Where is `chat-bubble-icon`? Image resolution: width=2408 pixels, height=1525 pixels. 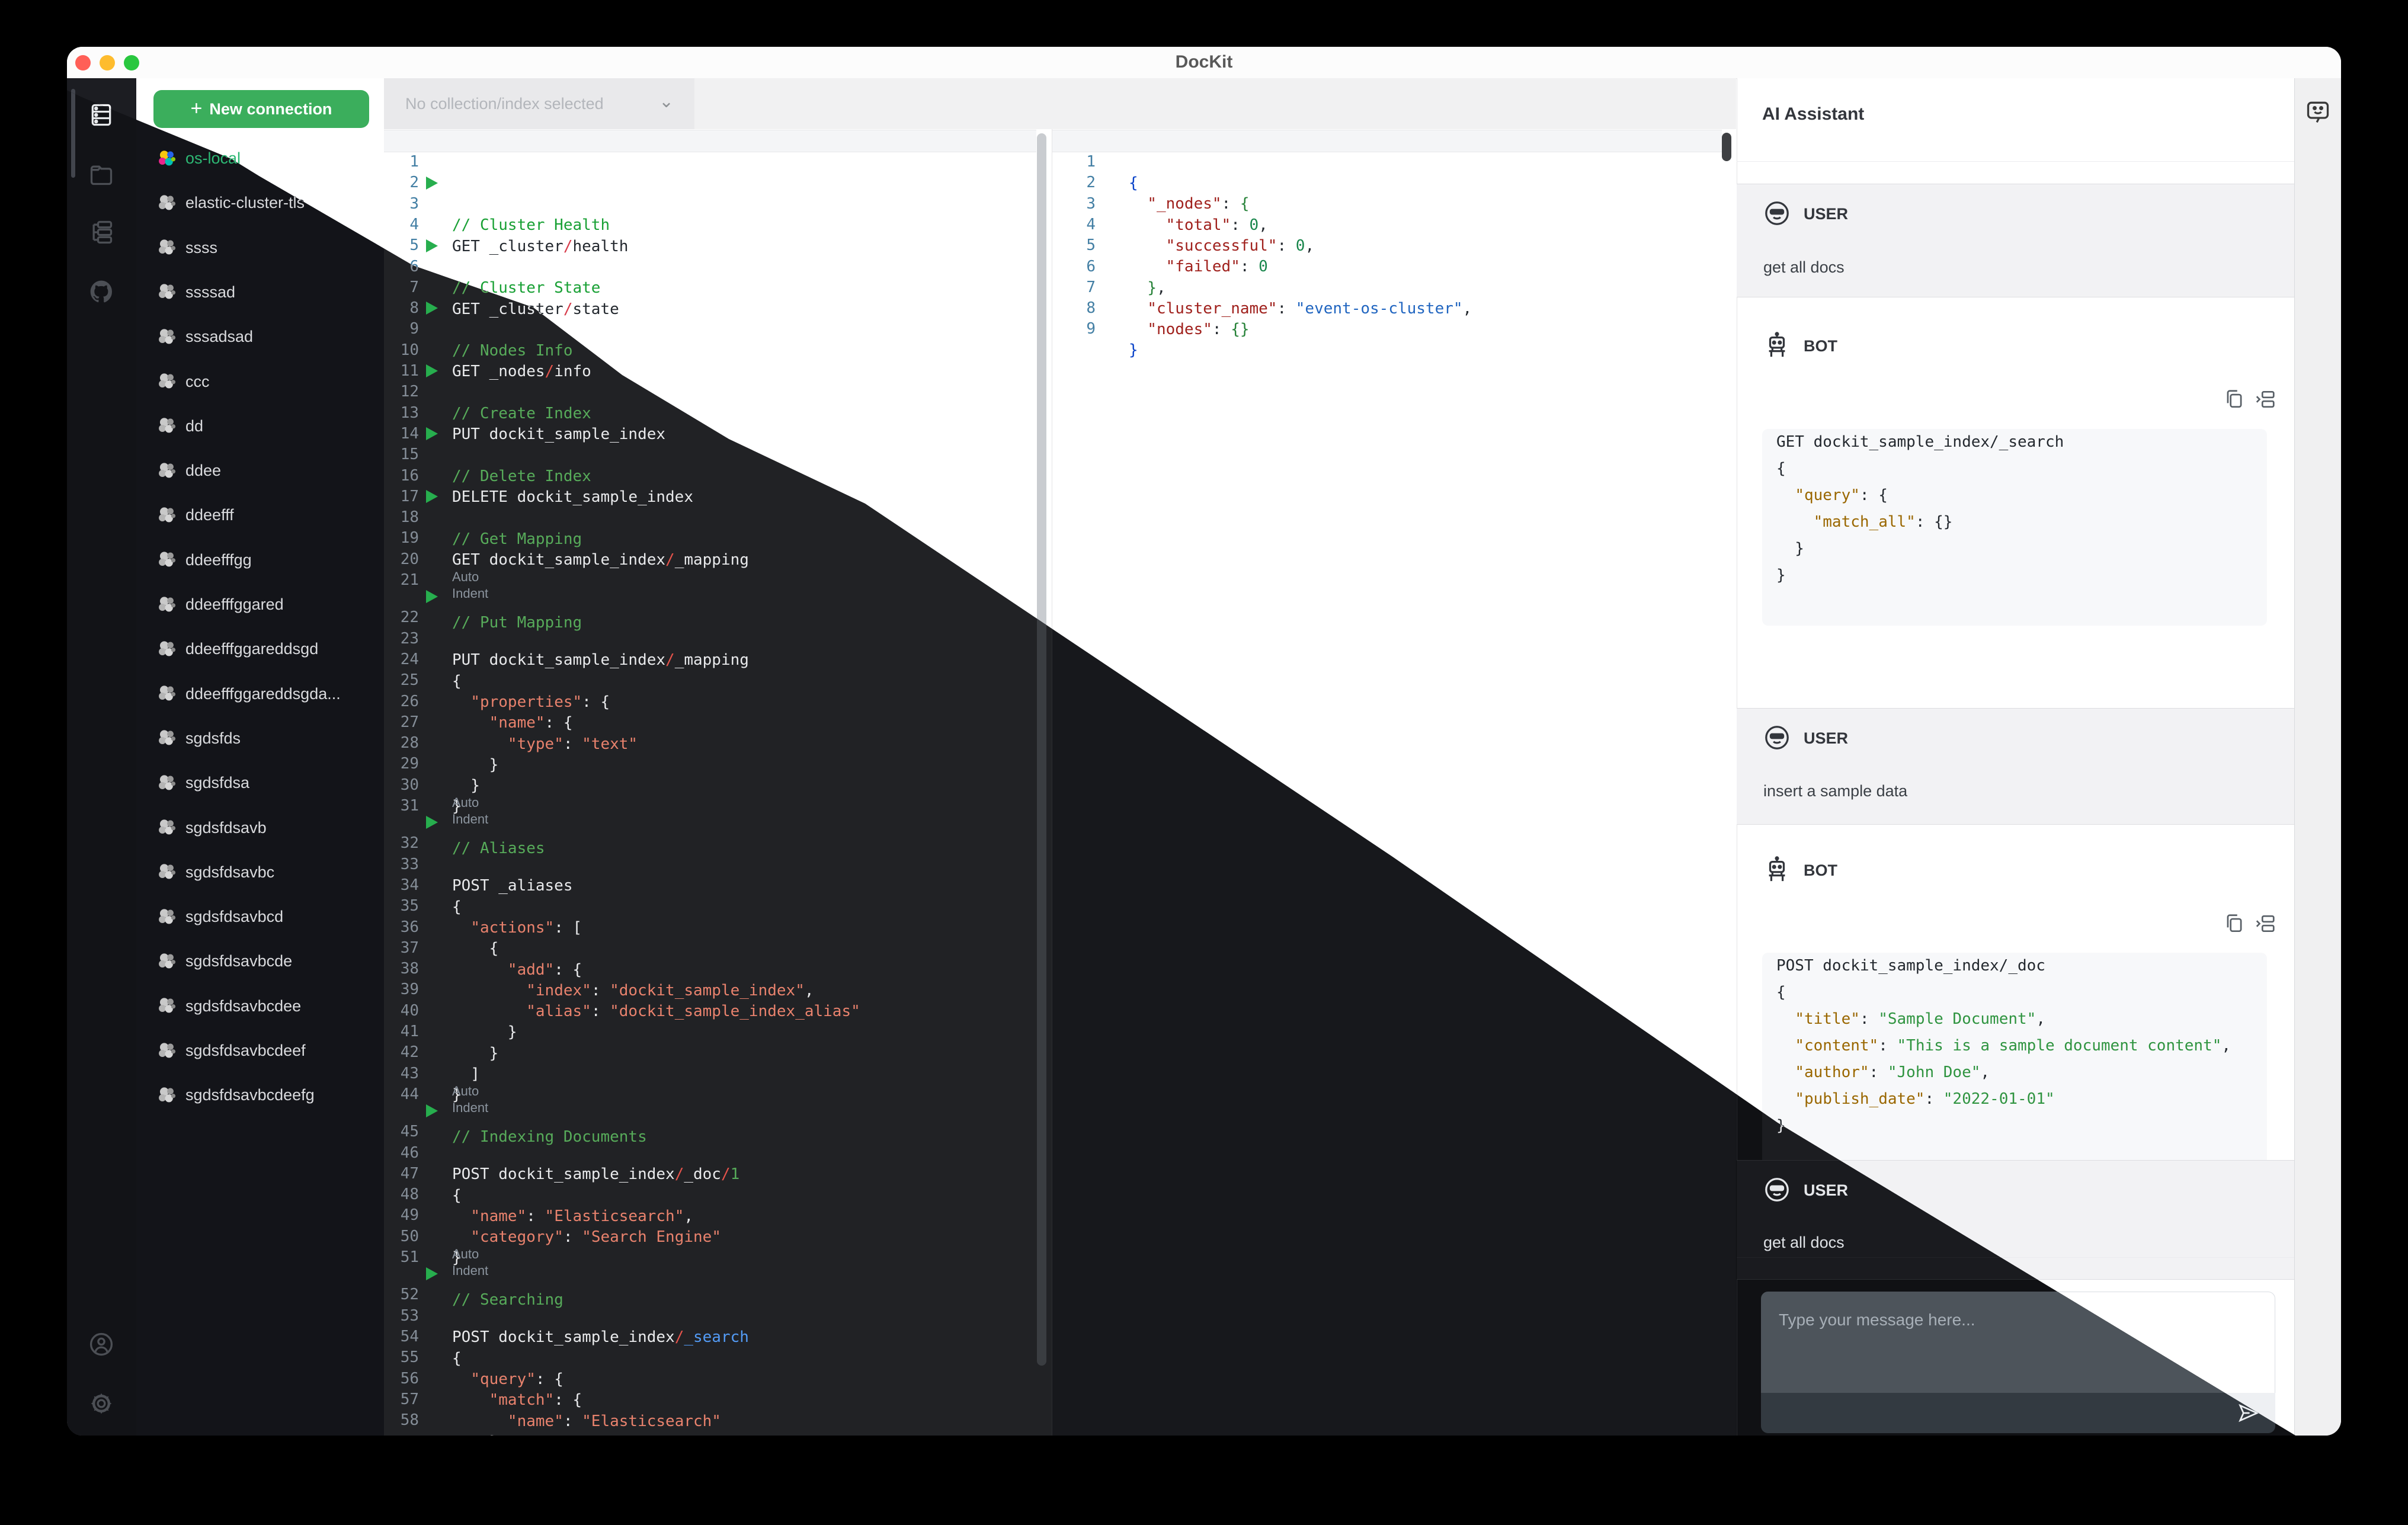 chat-bubble-icon is located at coordinates (2318, 111).